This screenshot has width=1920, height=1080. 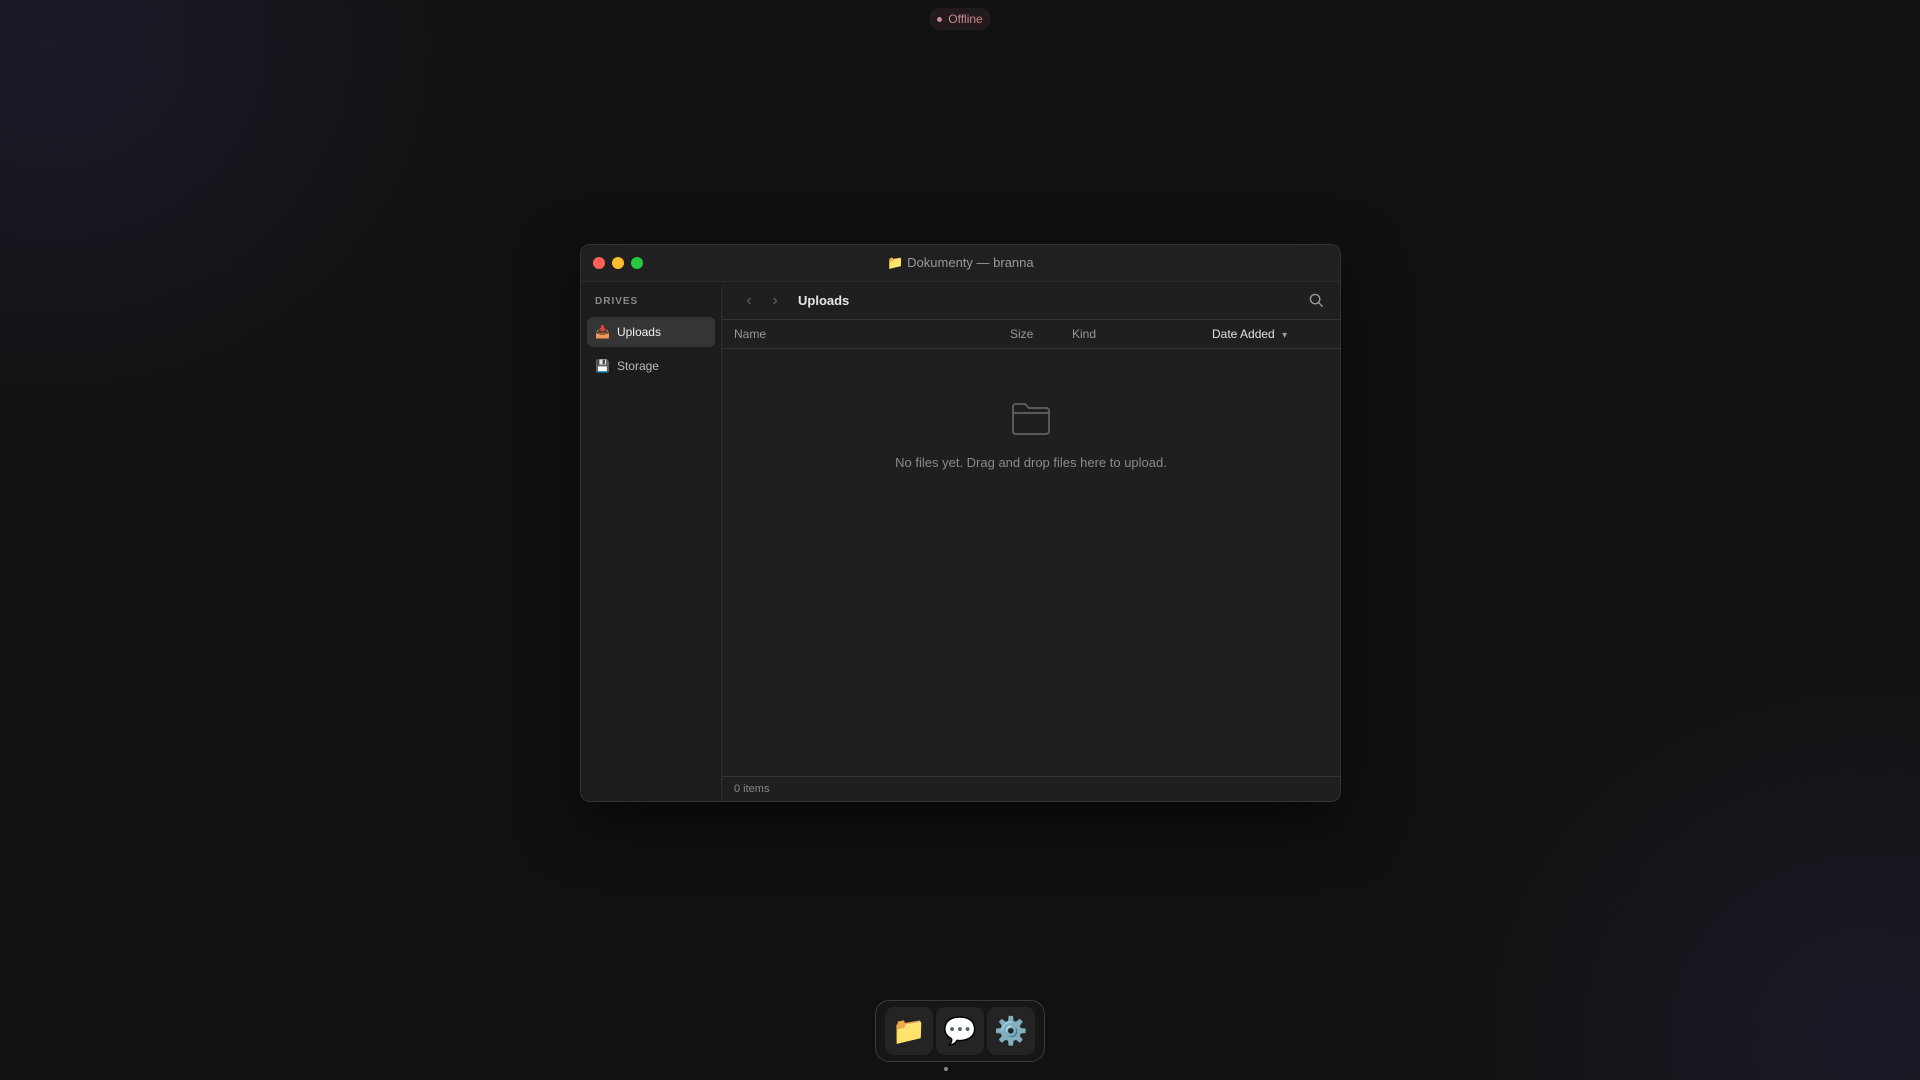 I want to click on column-date-added: Date Added ▾, so click(x=1249, y=334).